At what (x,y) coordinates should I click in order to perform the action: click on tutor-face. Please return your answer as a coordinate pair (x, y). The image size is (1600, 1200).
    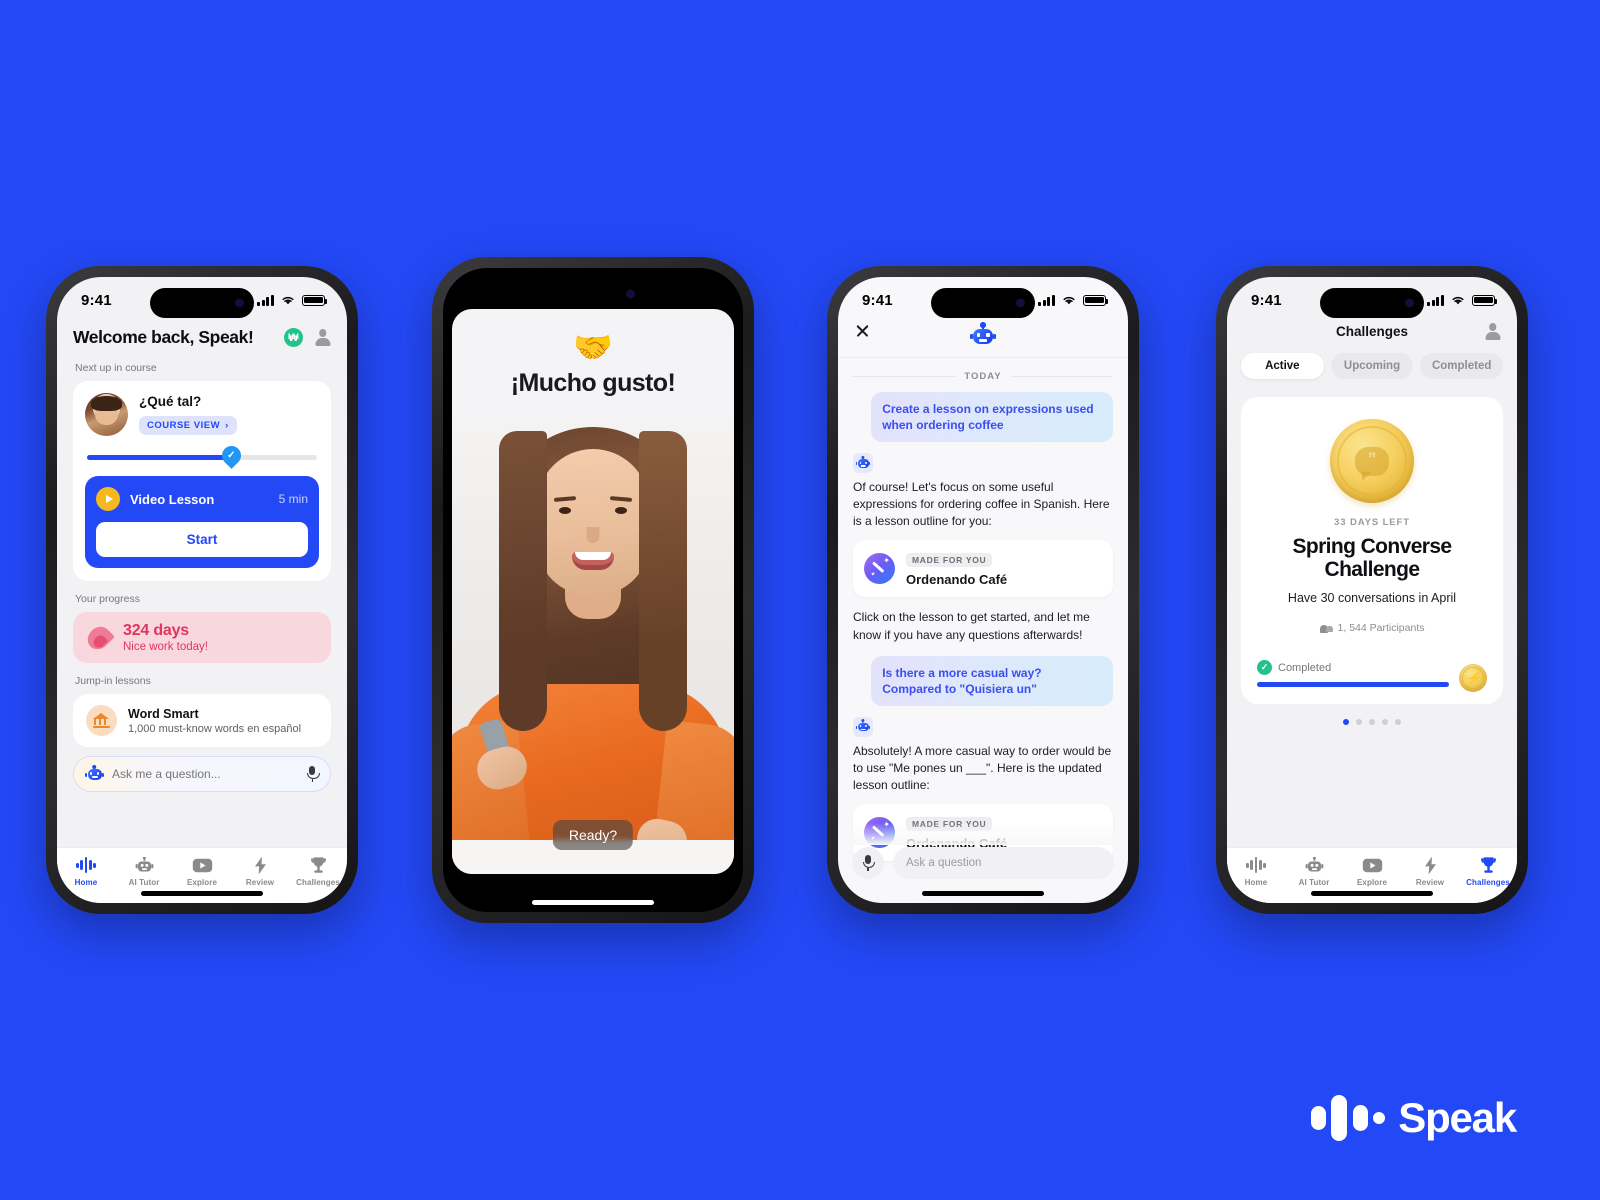
    Looking at the image, I should click on (593, 522).